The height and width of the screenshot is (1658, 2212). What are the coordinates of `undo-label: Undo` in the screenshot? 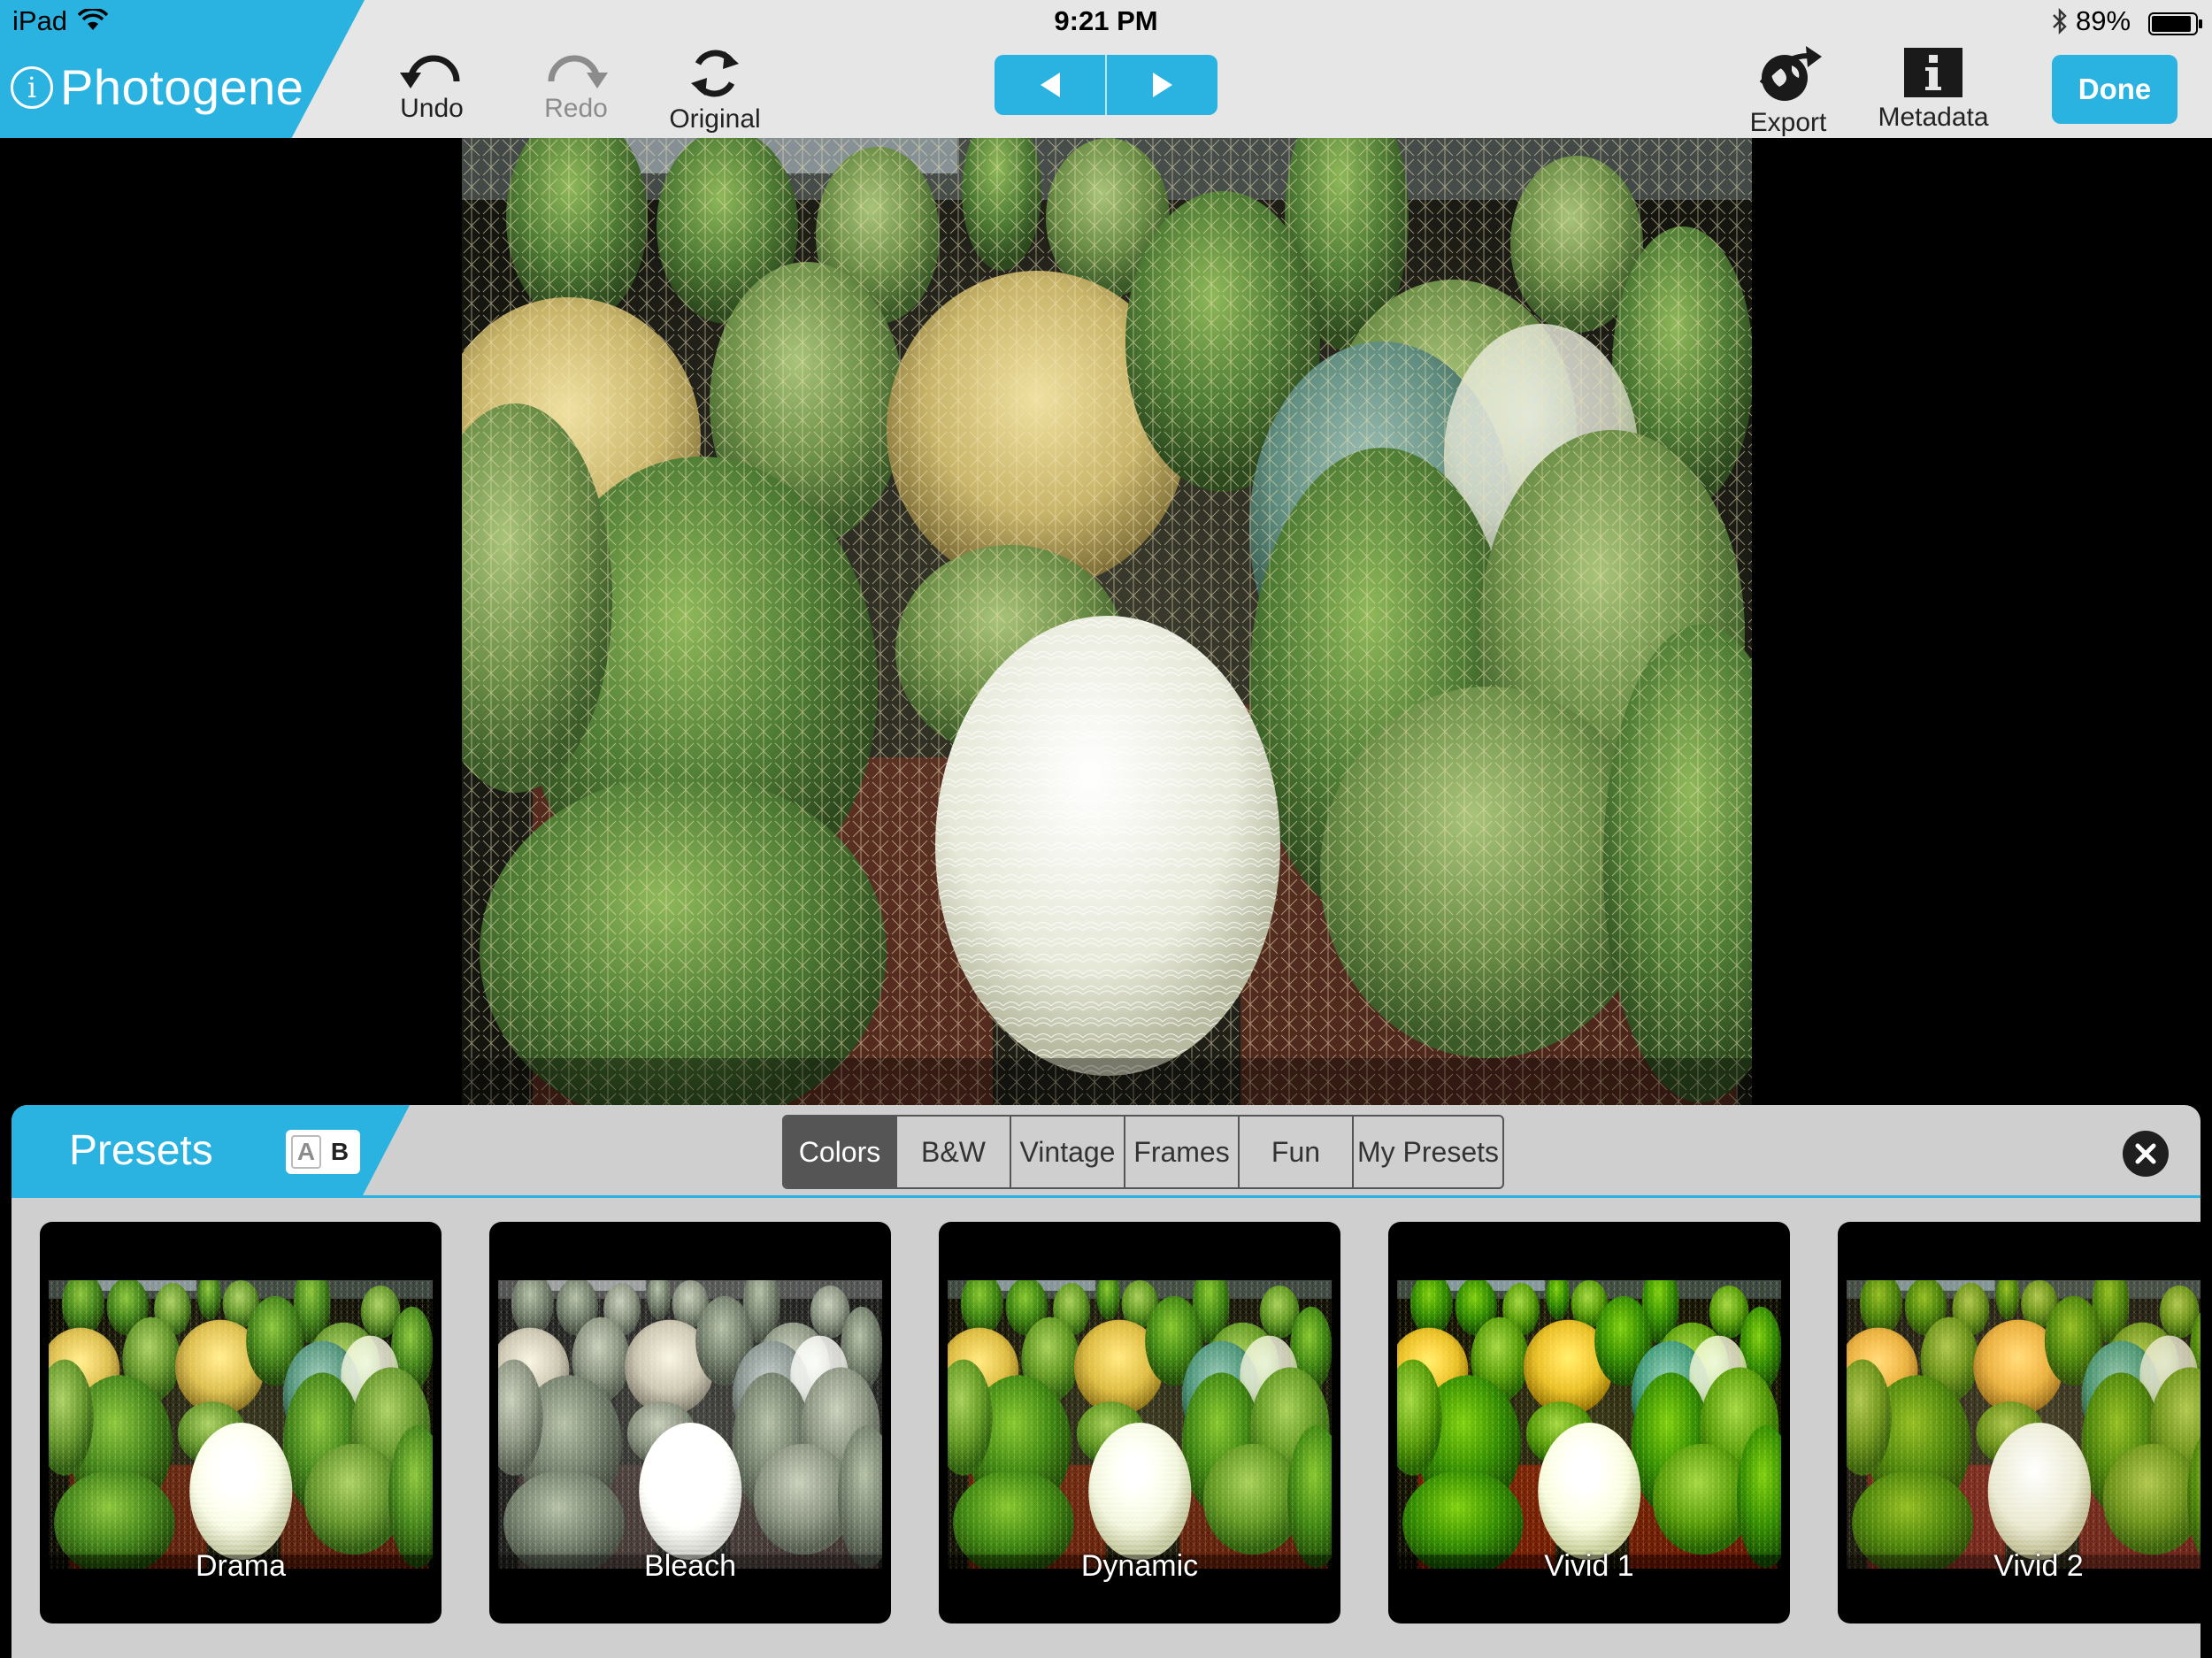 It's located at (432, 109).